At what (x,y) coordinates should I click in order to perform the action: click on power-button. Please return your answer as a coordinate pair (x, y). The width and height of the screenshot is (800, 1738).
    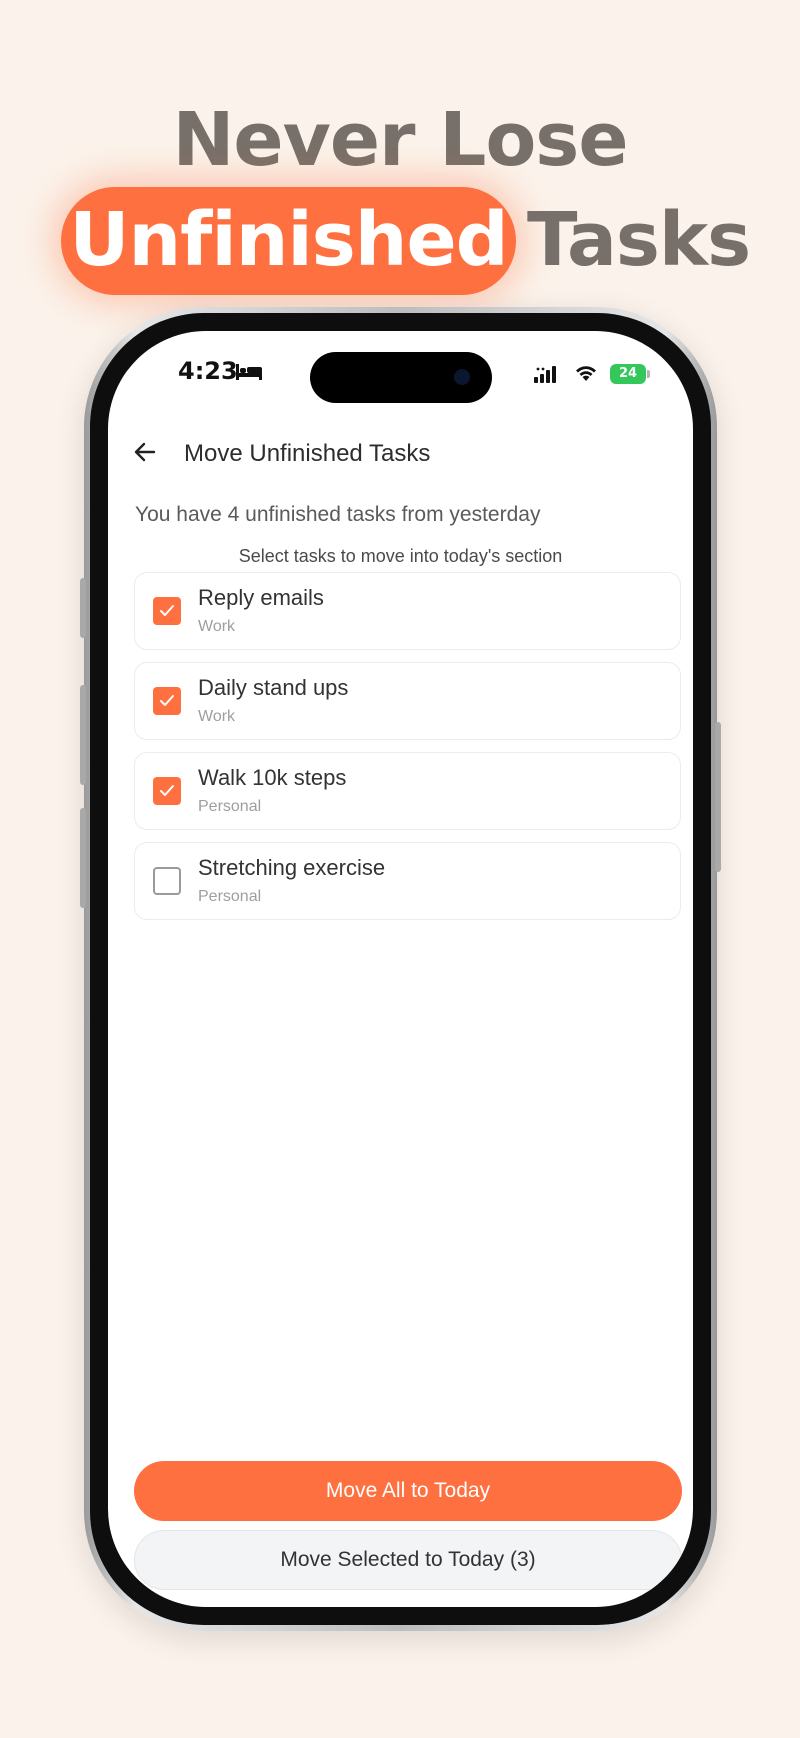
    Looking at the image, I should click on (718, 797).